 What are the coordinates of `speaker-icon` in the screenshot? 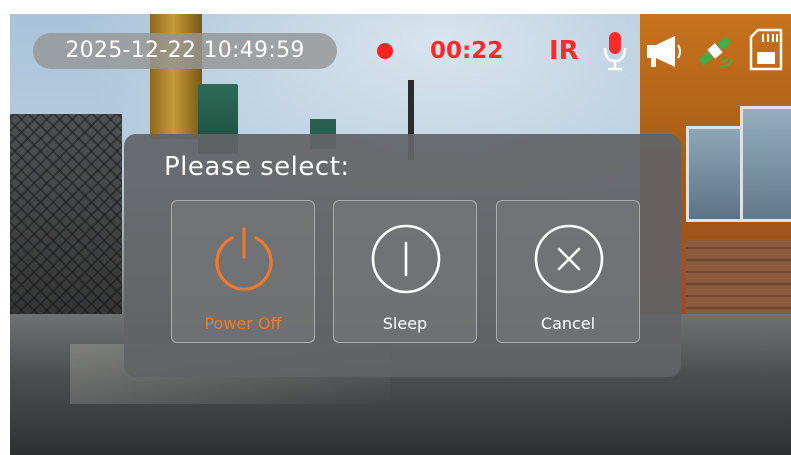 It's located at (664, 51).